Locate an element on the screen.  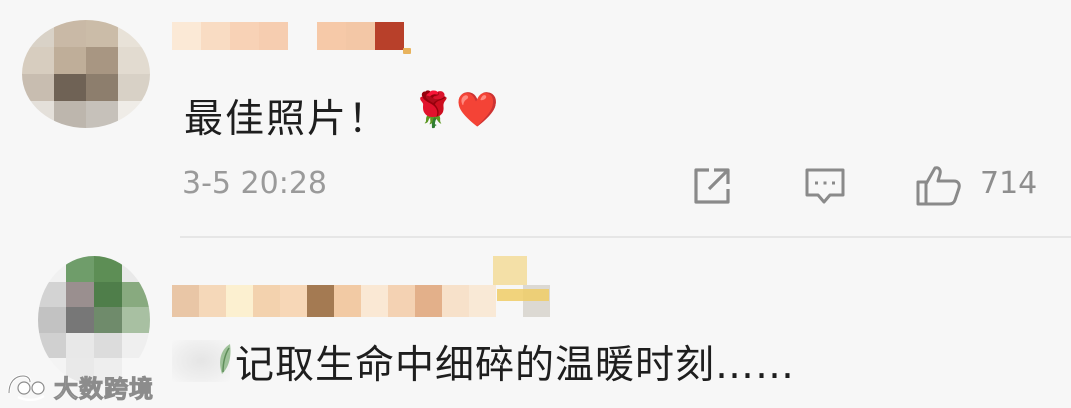
like-count: 714 is located at coordinates (1009, 183).